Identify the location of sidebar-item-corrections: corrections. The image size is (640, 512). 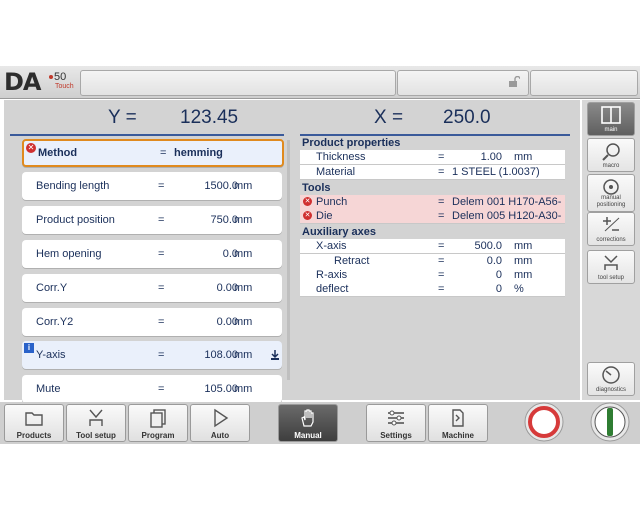
(611, 229).